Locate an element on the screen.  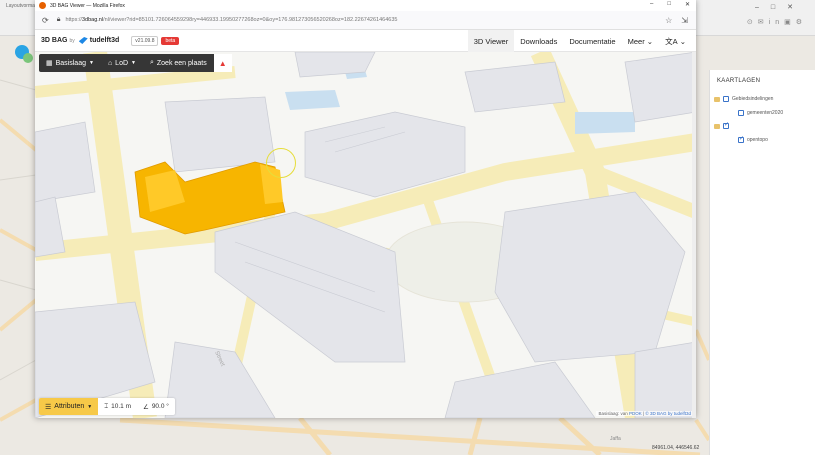
lock-icon: 🔒︎ is located at coordinates (59, 20).